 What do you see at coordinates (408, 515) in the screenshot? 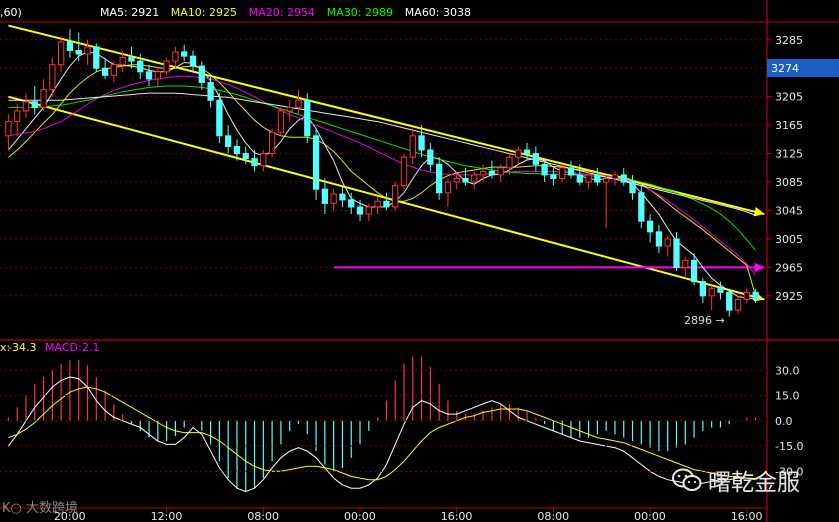
I see `time-axis: 20:00 12:00 08:00 00:00 16:00 08:00 00:00 16:00` at bounding box center [408, 515].